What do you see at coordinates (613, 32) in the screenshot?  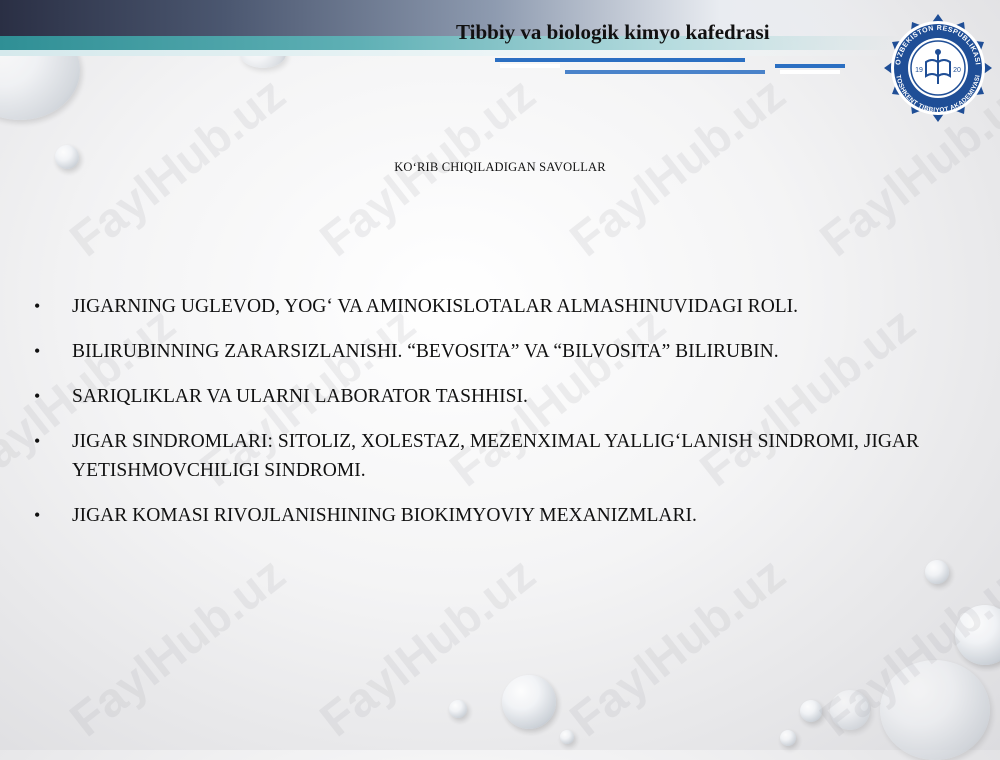 I see `department-title: Tibbiy va biologik kimyo kafedrasi` at bounding box center [613, 32].